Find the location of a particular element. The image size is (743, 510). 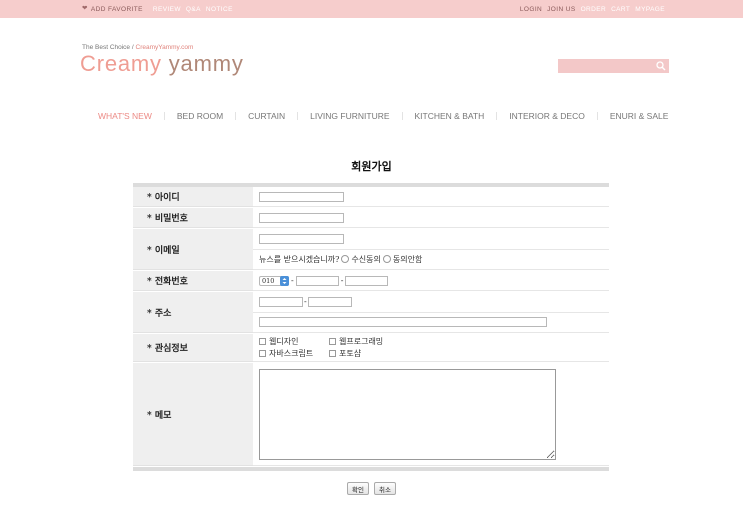

logo: Creamy yammy is located at coordinates (162, 64).